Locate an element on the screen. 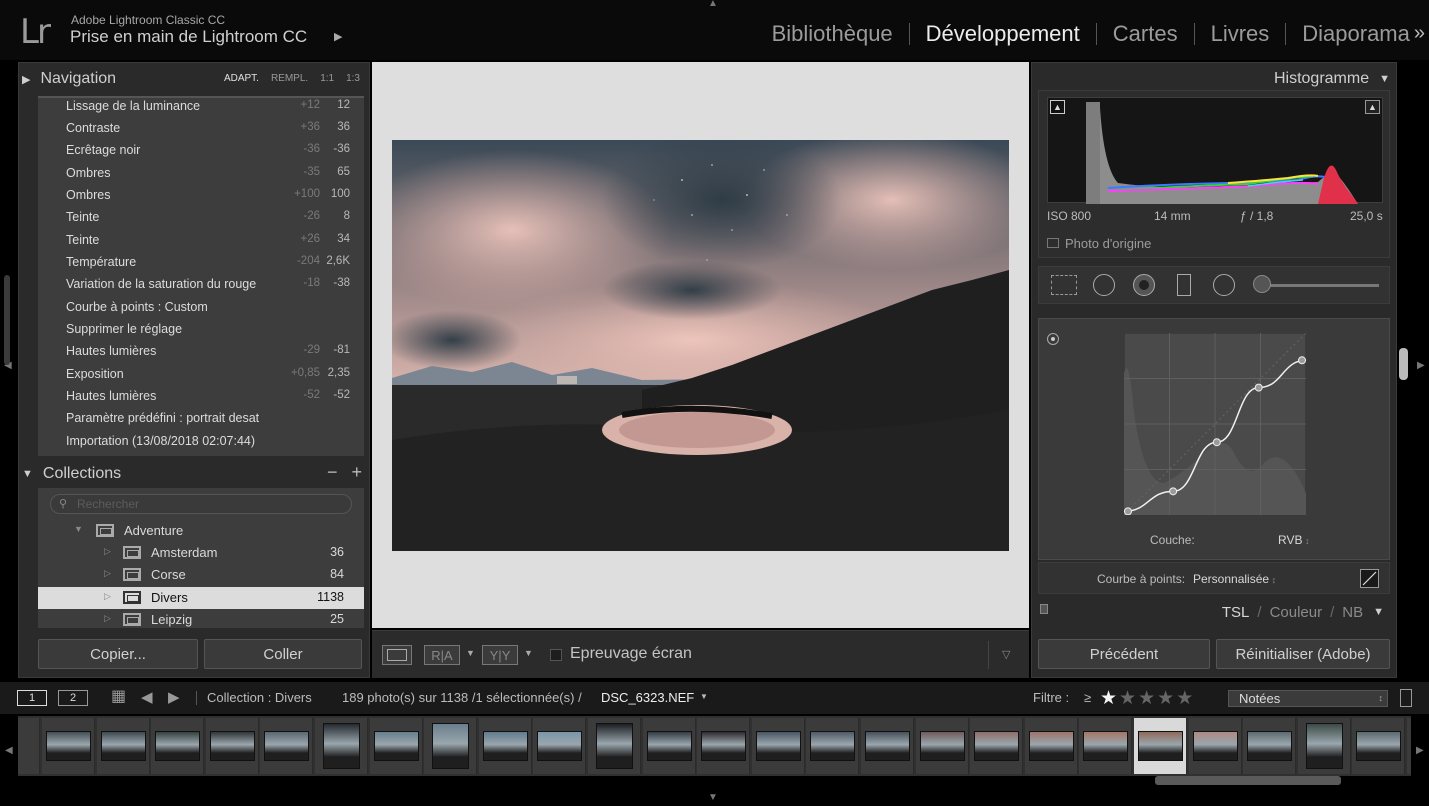 This screenshot has height=806, width=1429. collections-header: ▼ Collections − + is located at coordinates (194, 474).